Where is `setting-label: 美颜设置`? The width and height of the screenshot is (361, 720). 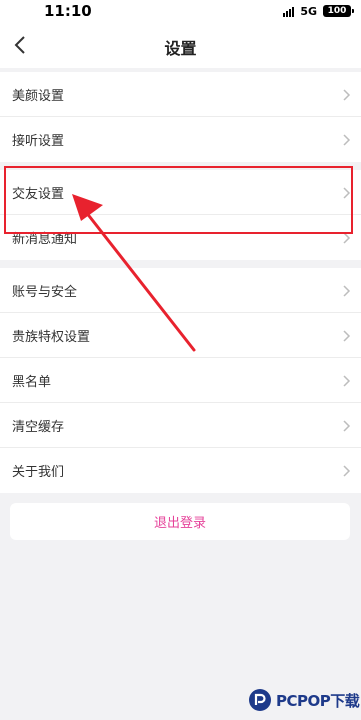 setting-label: 美颜设置 is located at coordinates (38, 96).